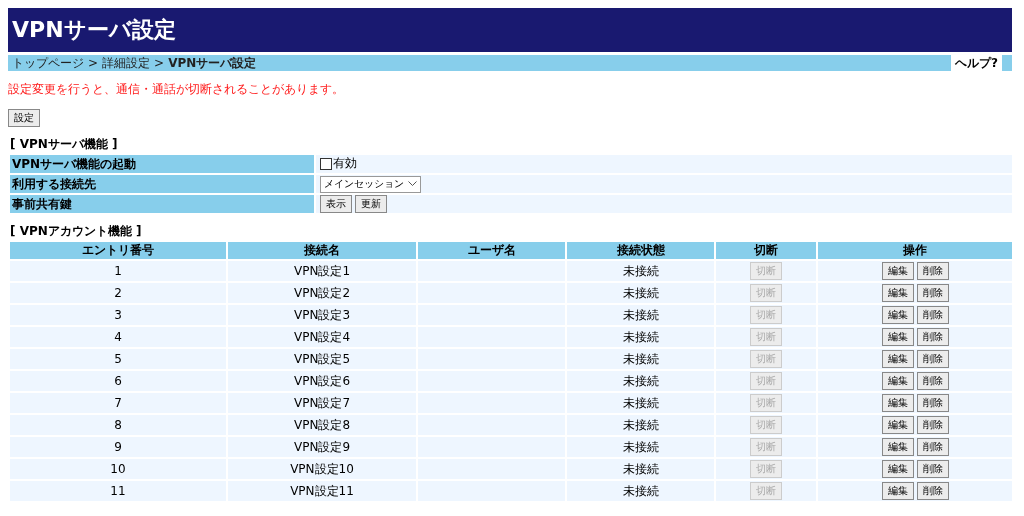  I want to click on column-header: 切断, so click(766, 250).